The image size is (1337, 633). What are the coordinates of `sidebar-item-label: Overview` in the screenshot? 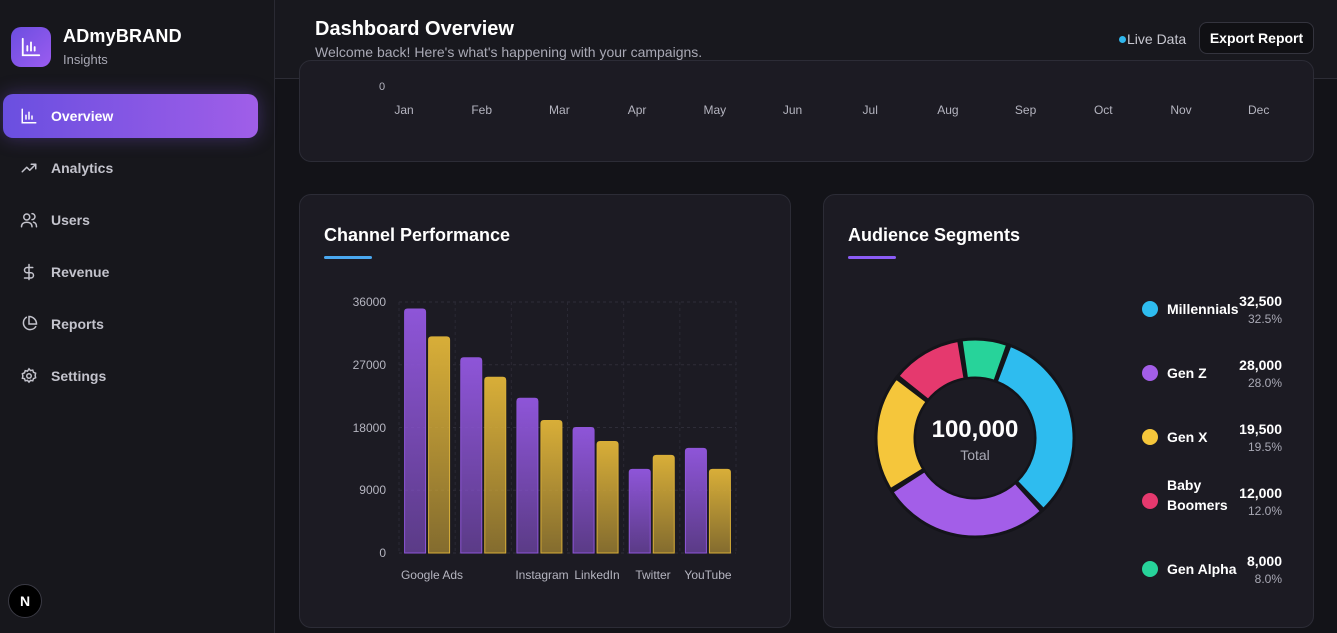 It's located at (82, 116).